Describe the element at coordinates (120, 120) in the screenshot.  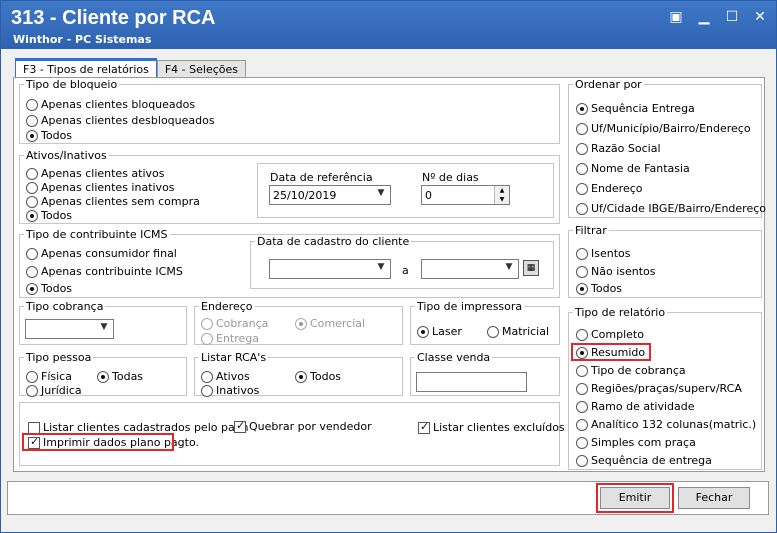
I see `radio-apenas-desbloqueados: Apenas clientes desbloqueados` at that location.